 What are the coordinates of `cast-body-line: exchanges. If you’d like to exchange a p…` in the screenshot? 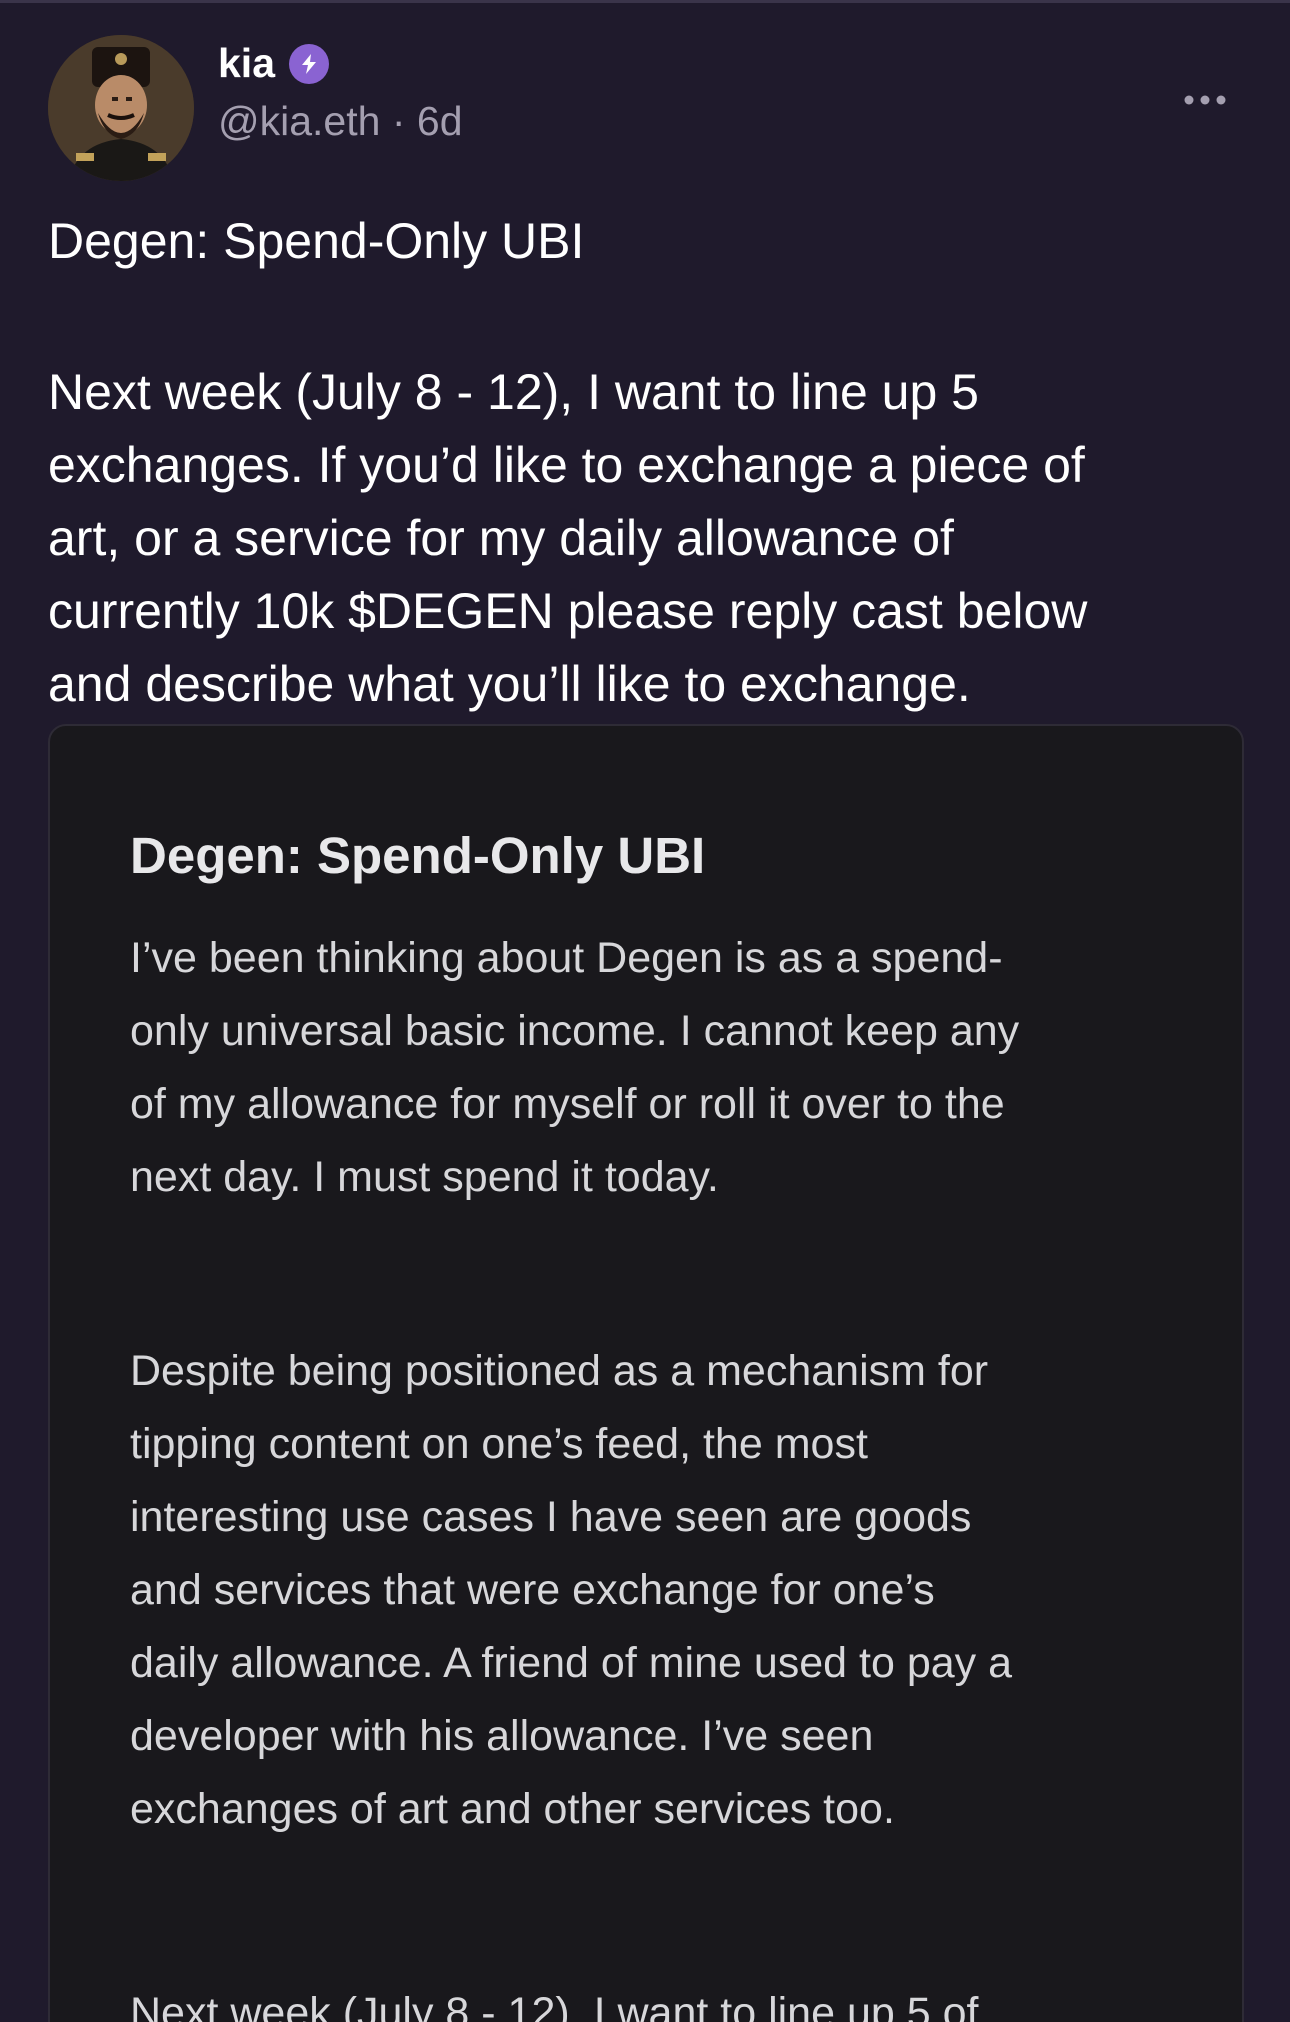 It's located at (566, 465).